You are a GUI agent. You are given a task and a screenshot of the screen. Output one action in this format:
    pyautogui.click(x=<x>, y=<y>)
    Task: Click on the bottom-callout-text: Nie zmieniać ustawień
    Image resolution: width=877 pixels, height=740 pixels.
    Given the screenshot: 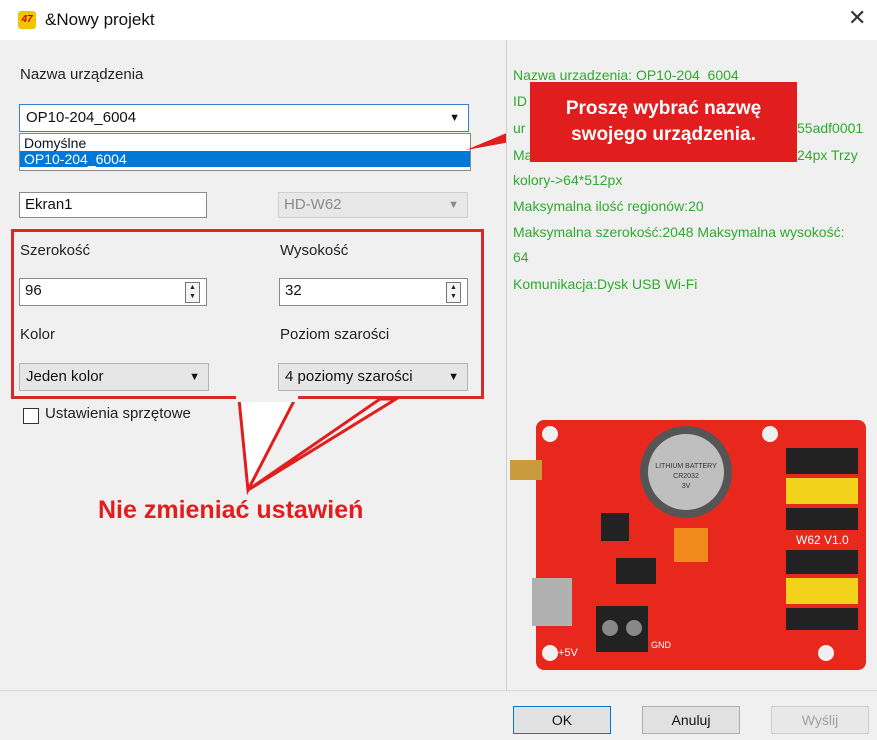 What is the action you would take?
    pyautogui.click(x=231, y=510)
    